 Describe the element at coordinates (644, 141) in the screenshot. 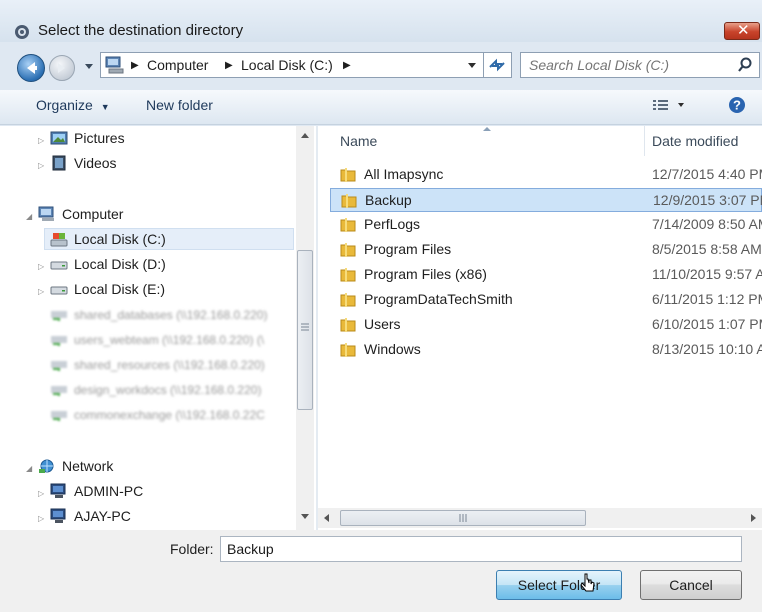

I see `column-divider` at that location.